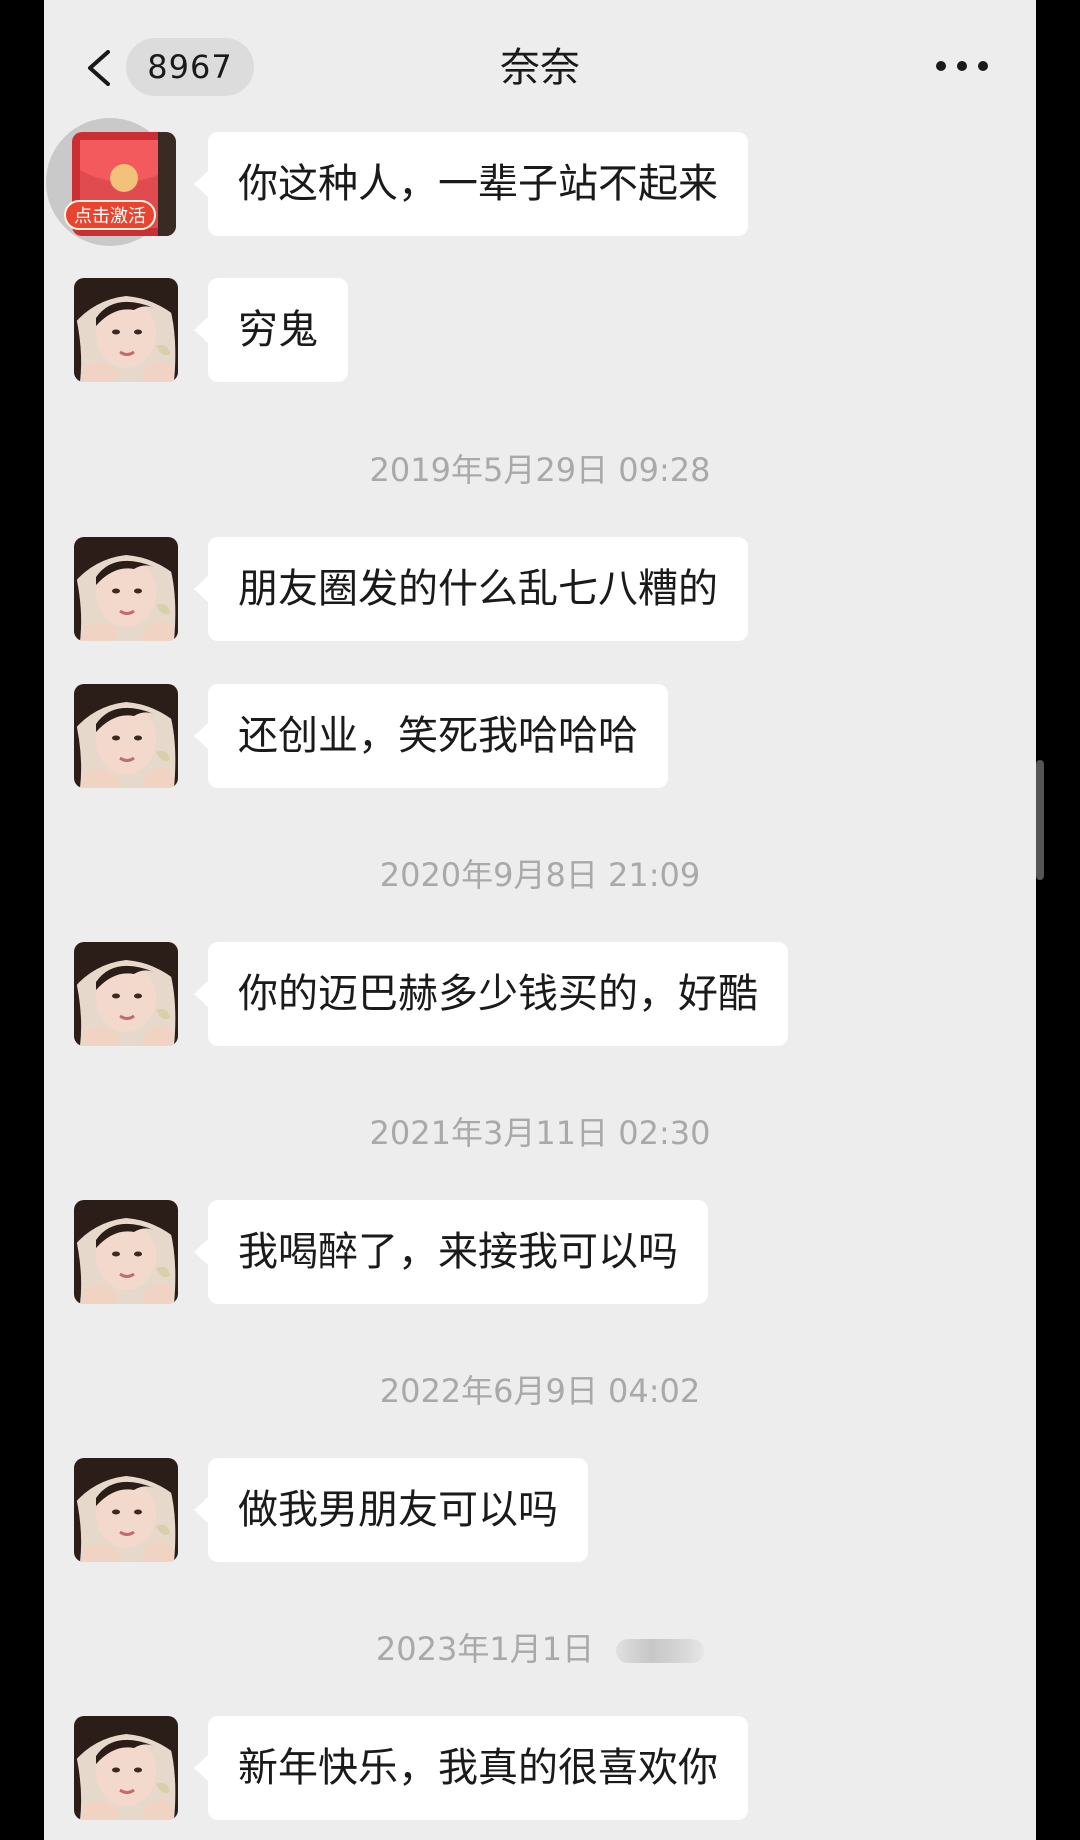  Describe the element at coordinates (540, 1133) in the screenshot. I see `message-timestamp: 2021年3月11日 02:30` at that location.